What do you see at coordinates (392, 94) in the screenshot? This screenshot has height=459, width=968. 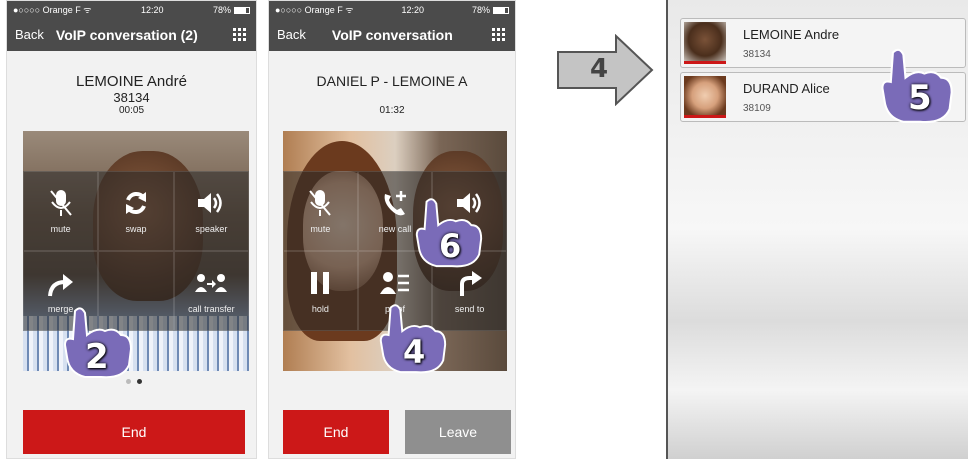 I see `caller-info: DANIEL P - LEMOINE A 01:32` at bounding box center [392, 94].